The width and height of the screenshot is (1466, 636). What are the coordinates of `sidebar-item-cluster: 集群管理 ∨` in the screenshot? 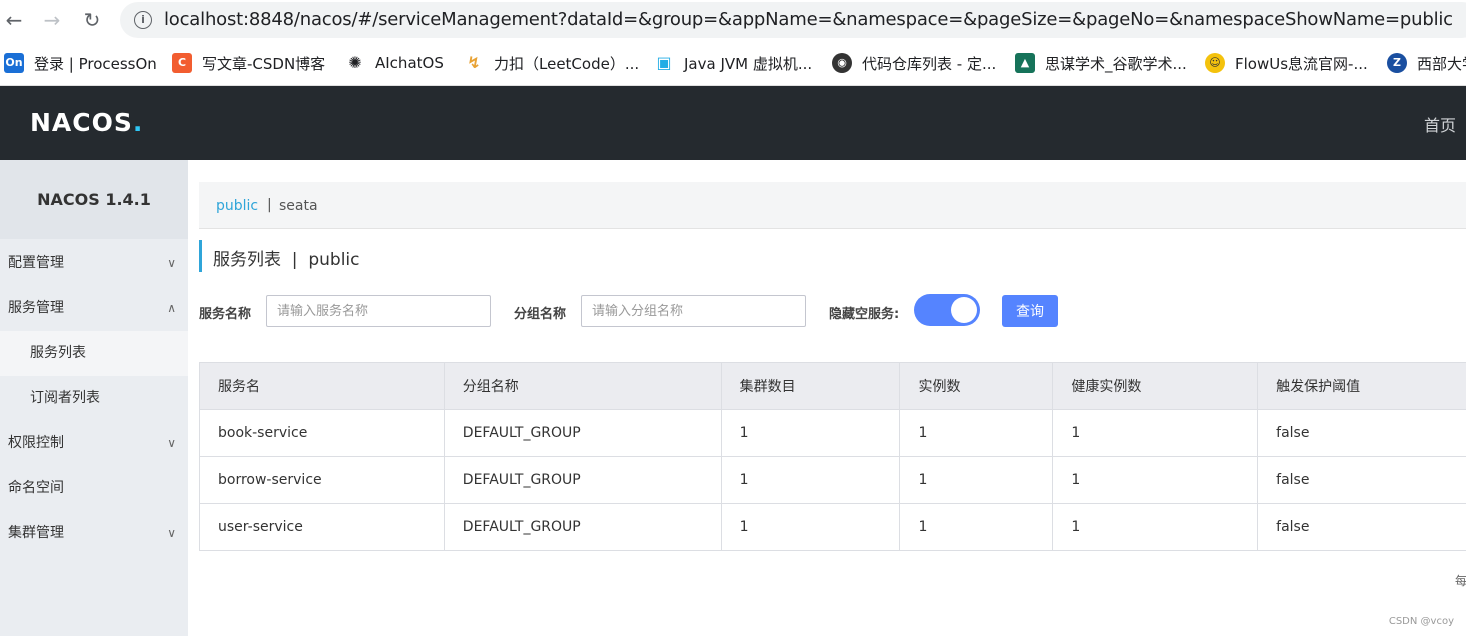 It's located at (94, 533).